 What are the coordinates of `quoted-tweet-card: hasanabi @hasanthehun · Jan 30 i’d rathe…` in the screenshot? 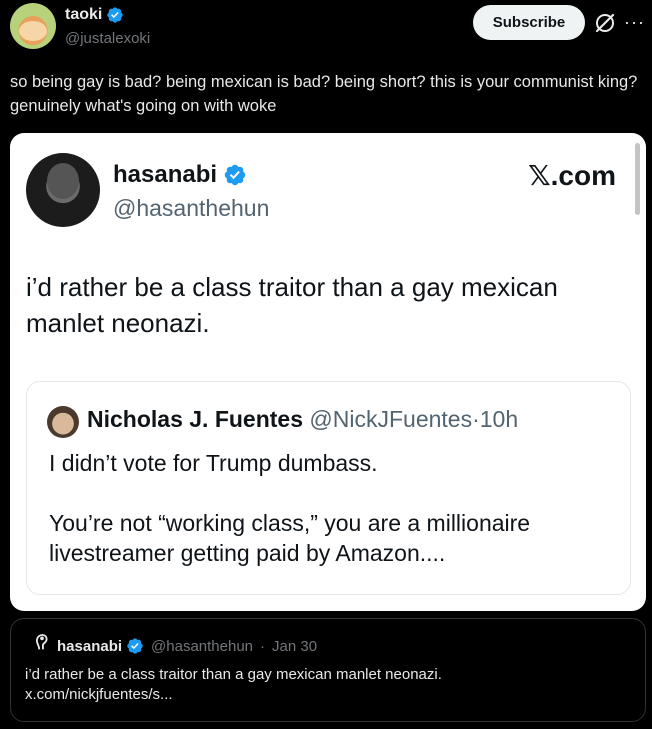 It's located at (328, 670).